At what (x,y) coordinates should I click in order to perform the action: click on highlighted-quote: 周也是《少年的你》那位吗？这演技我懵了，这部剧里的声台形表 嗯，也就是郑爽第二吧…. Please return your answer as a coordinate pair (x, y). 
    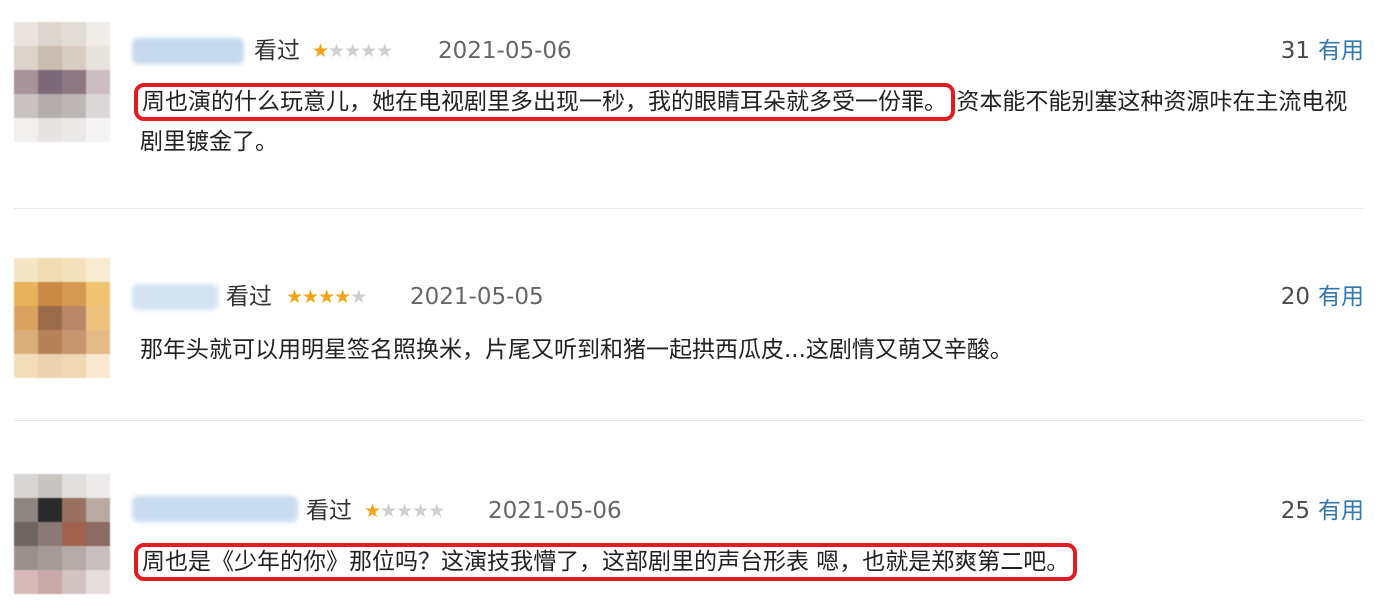
    Looking at the image, I should click on (605, 562).